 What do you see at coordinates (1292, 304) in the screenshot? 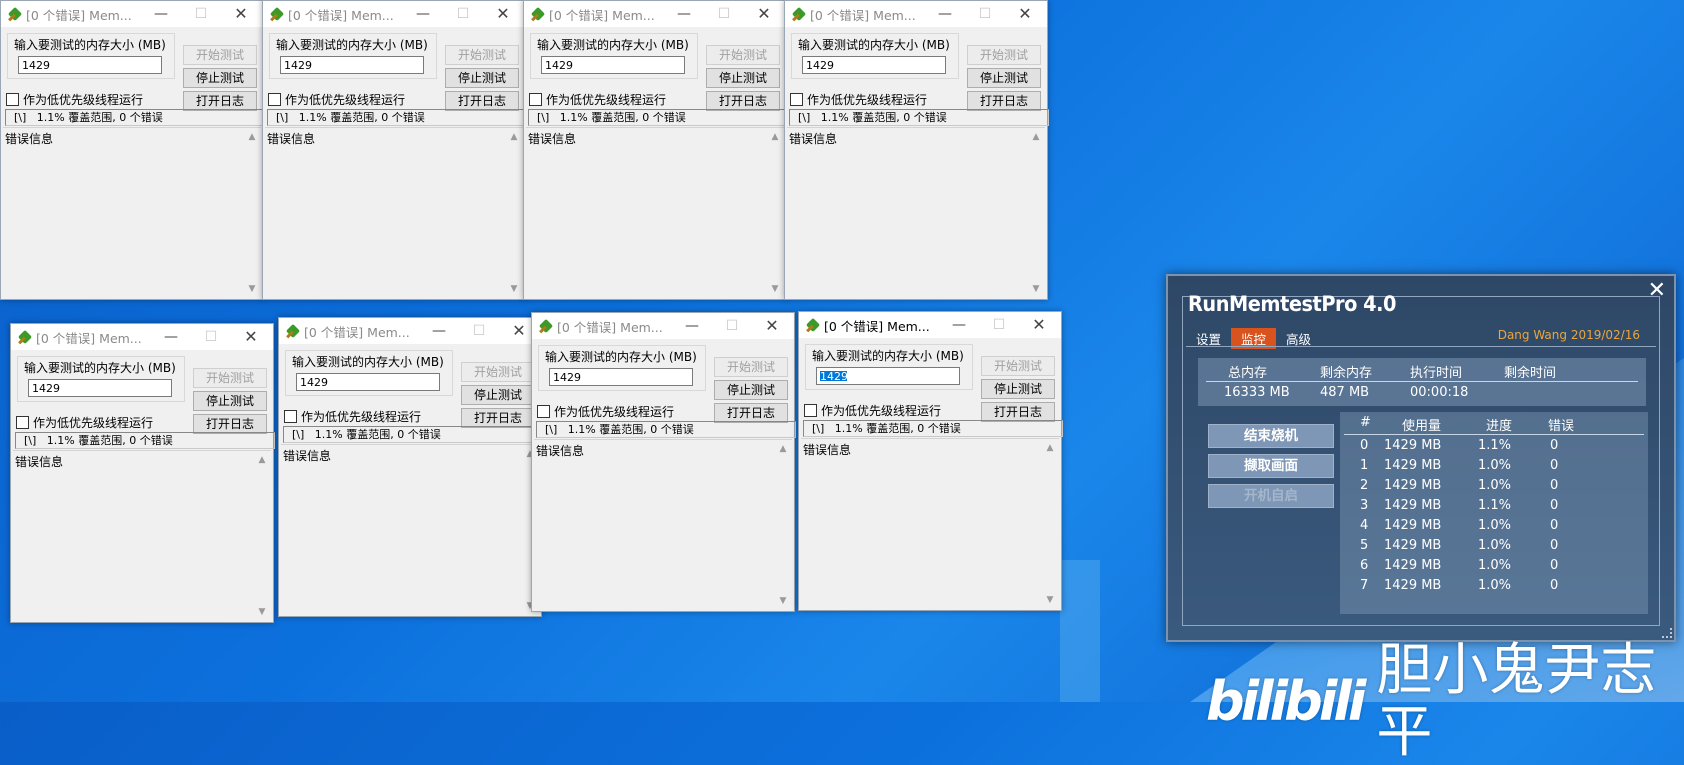
I see `app-title: RunMemtestPro 4.0` at bounding box center [1292, 304].